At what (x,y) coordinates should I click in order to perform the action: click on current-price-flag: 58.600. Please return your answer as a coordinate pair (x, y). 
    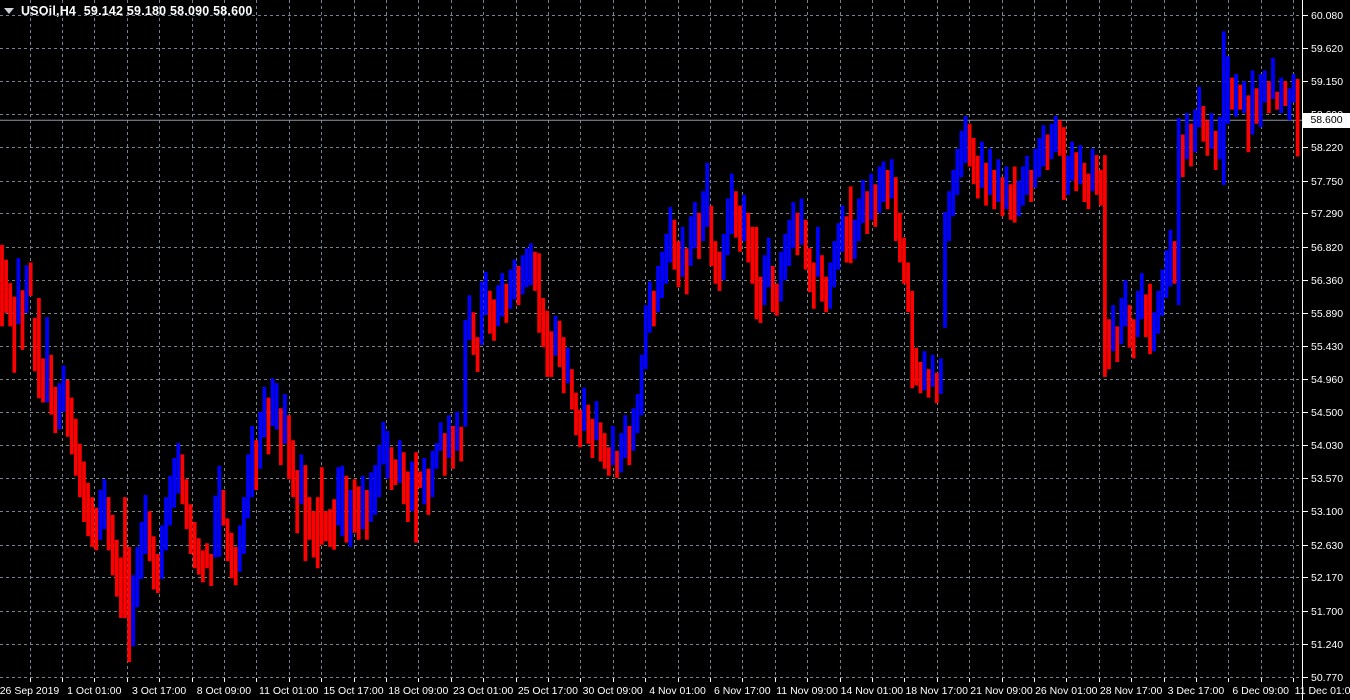
    Looking at the image, I should click on (1326, 120).